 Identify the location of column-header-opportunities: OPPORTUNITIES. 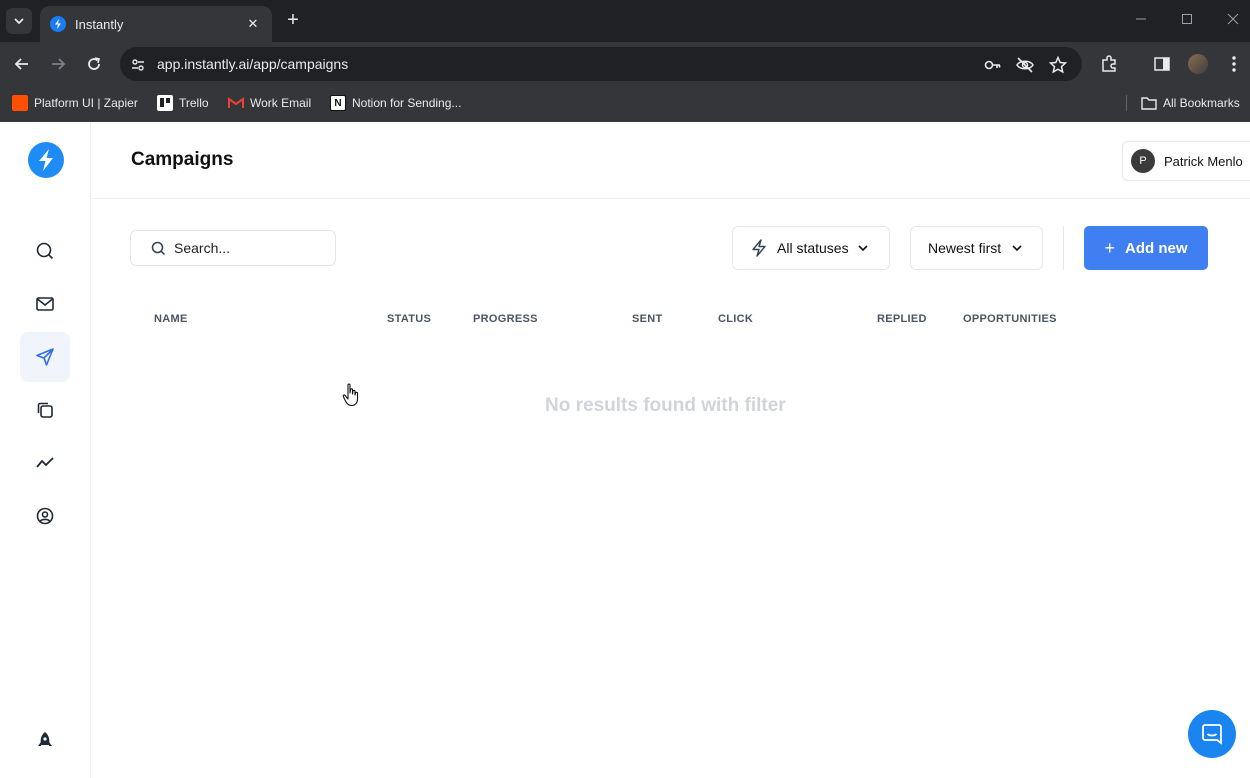
(1010, 319).